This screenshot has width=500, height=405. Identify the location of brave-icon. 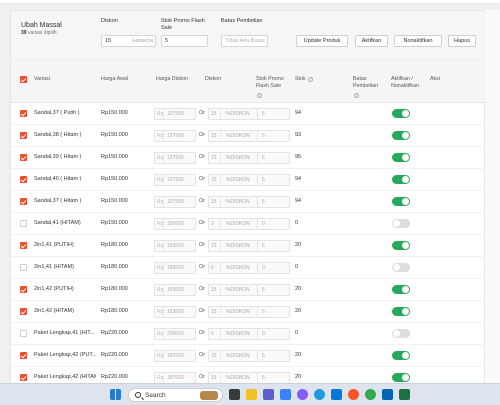
(353, 394).